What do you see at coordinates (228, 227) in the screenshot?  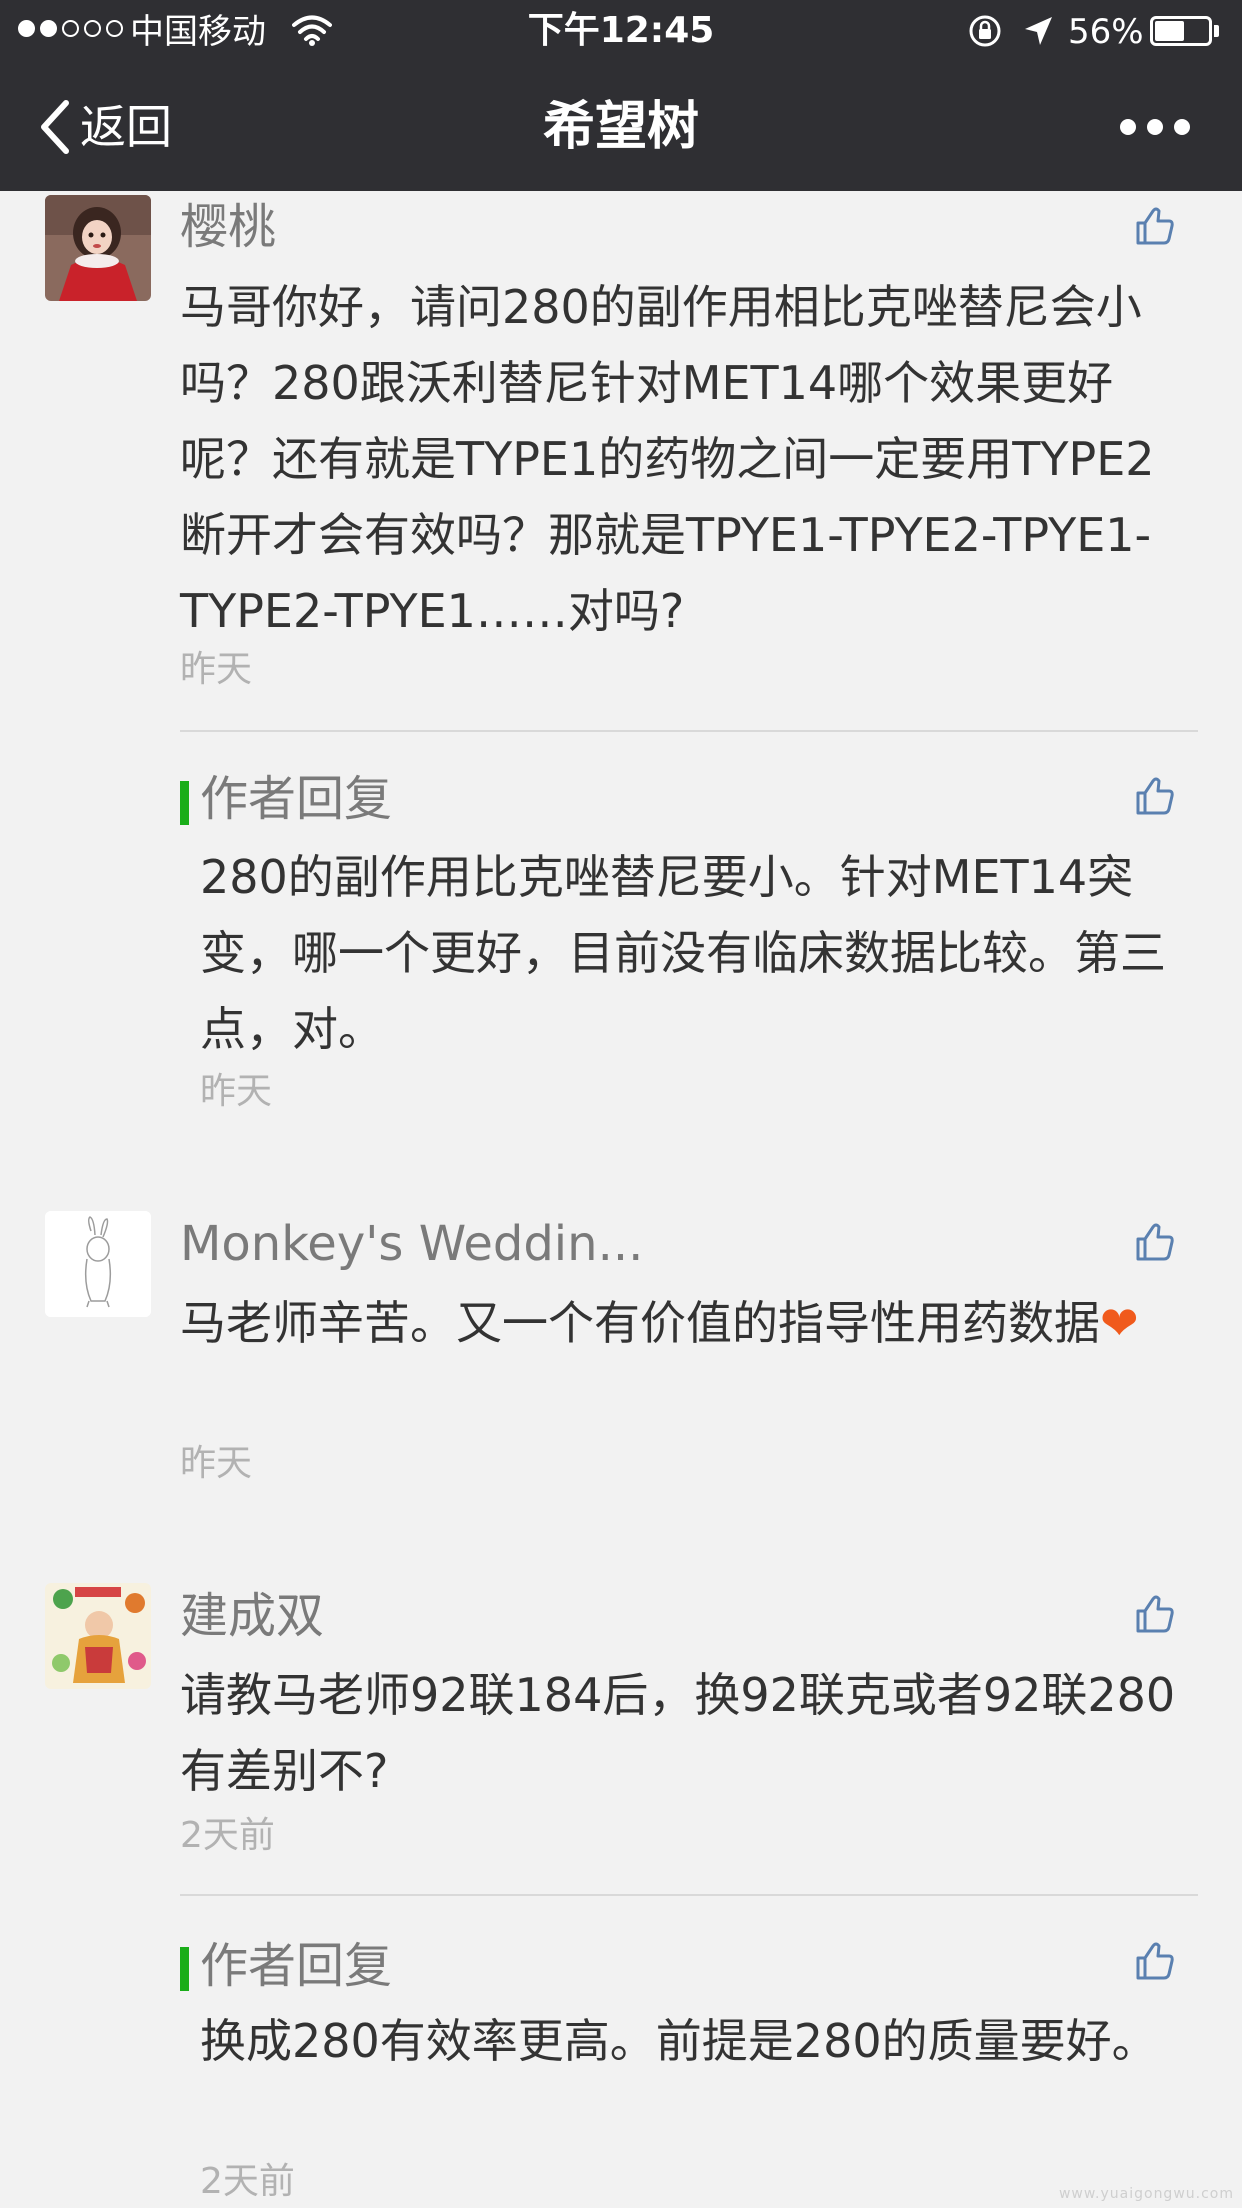 I see `comment-author: 樱桃` at bounding box center [228, 227].